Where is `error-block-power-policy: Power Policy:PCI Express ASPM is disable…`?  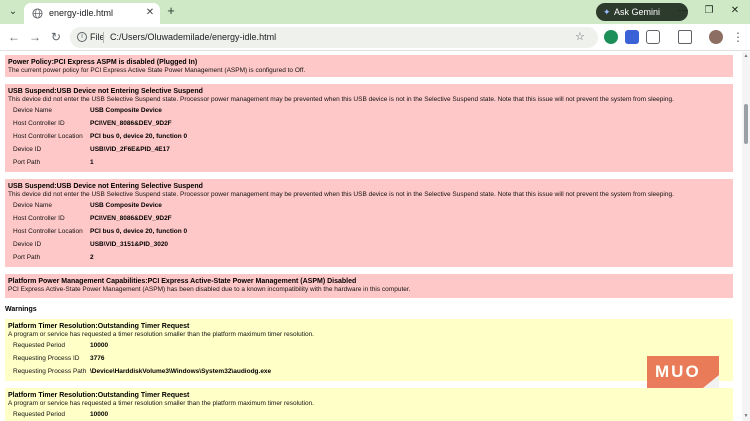
error-block-power-policy: Power Policy:PCI Express ASPM is disable… is located at coordinates (369, 66).